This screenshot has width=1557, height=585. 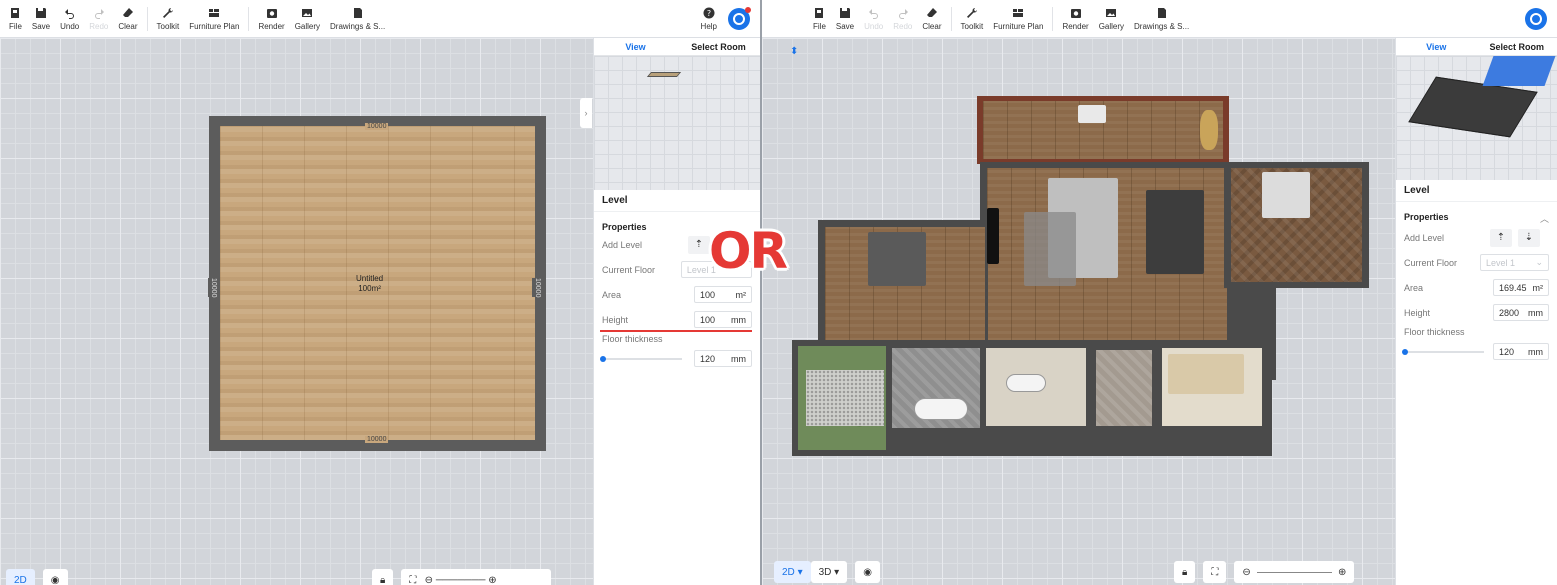 What do you see at coordinates (370, 278) in the screenshot?
I see `room-name: Untitled` at bounding box center [370, 278].